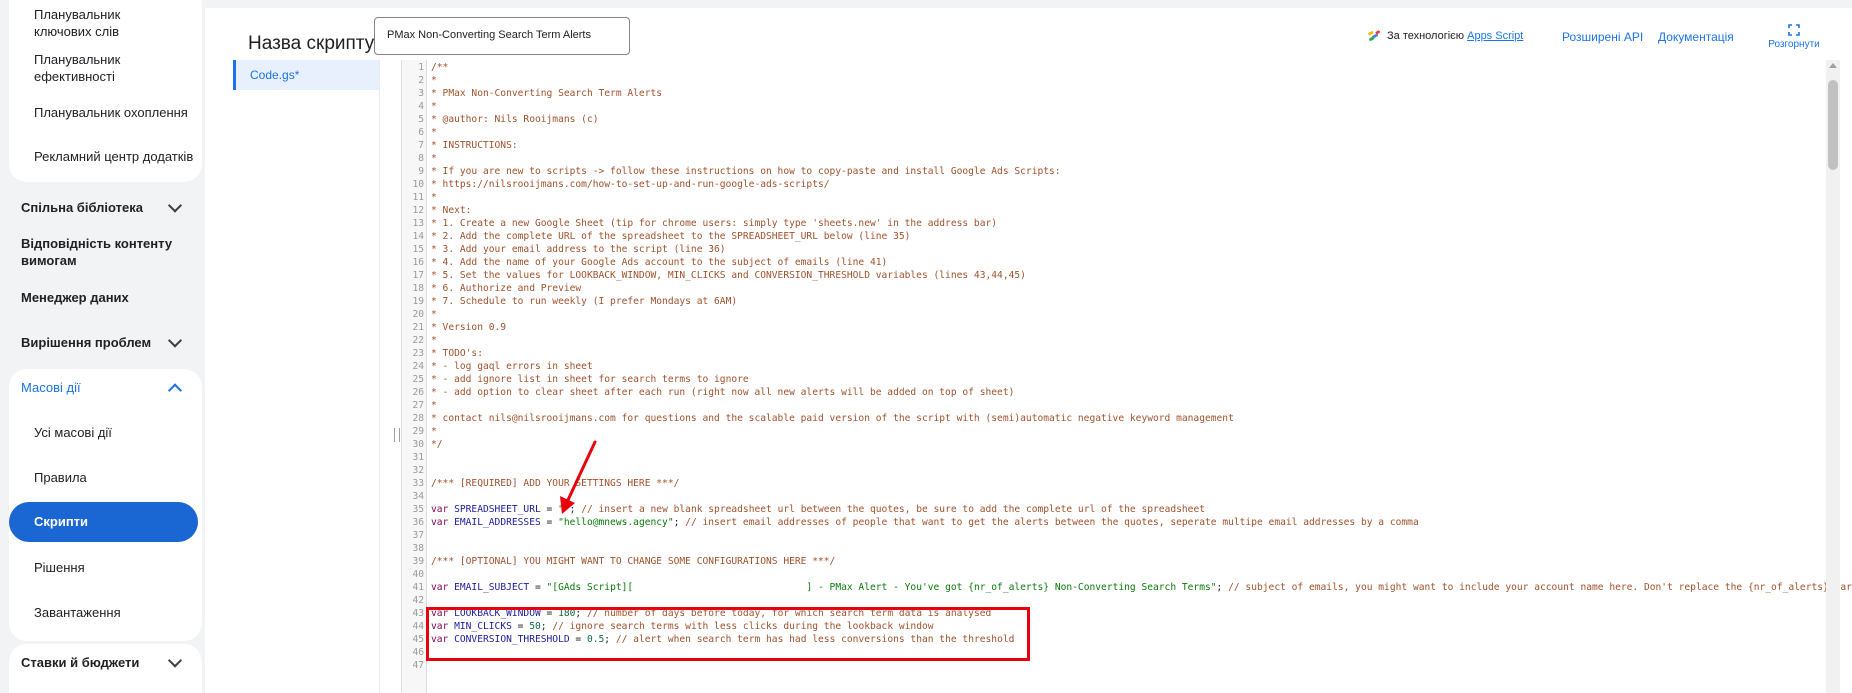 Image resolution: width=1852 pixels, height=693 pixels. I want to click on line-number: 14, so click(418, 236).